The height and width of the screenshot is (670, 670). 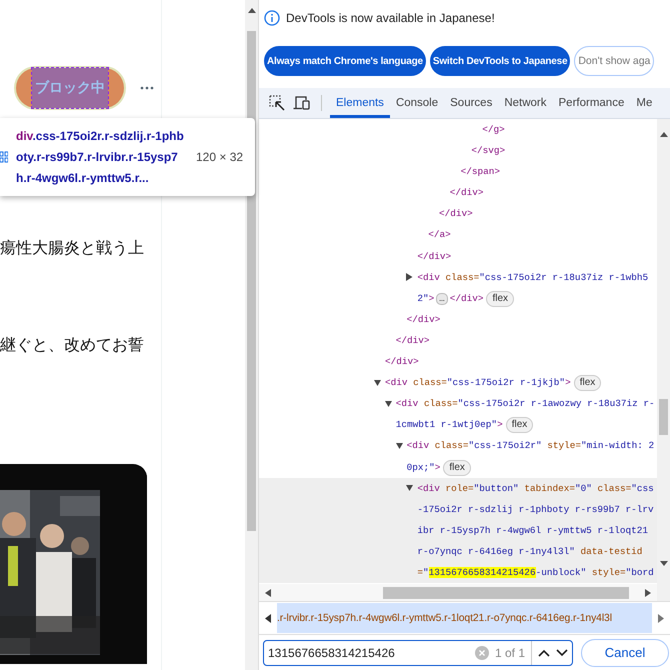 I want to click on code-line: <div class="css-175oi2r" style="min-width: 20px;"> flex, so click(x=531, y=456).